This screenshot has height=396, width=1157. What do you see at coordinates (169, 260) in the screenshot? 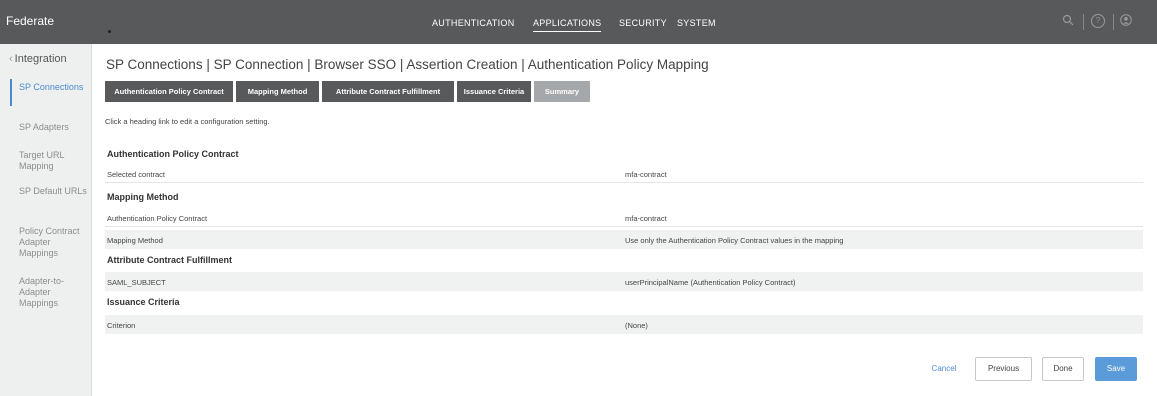
I see `section-title-attribute-contract-fulfillment: Attribute Contract Fulfillment` at bounding box center [169, 260].